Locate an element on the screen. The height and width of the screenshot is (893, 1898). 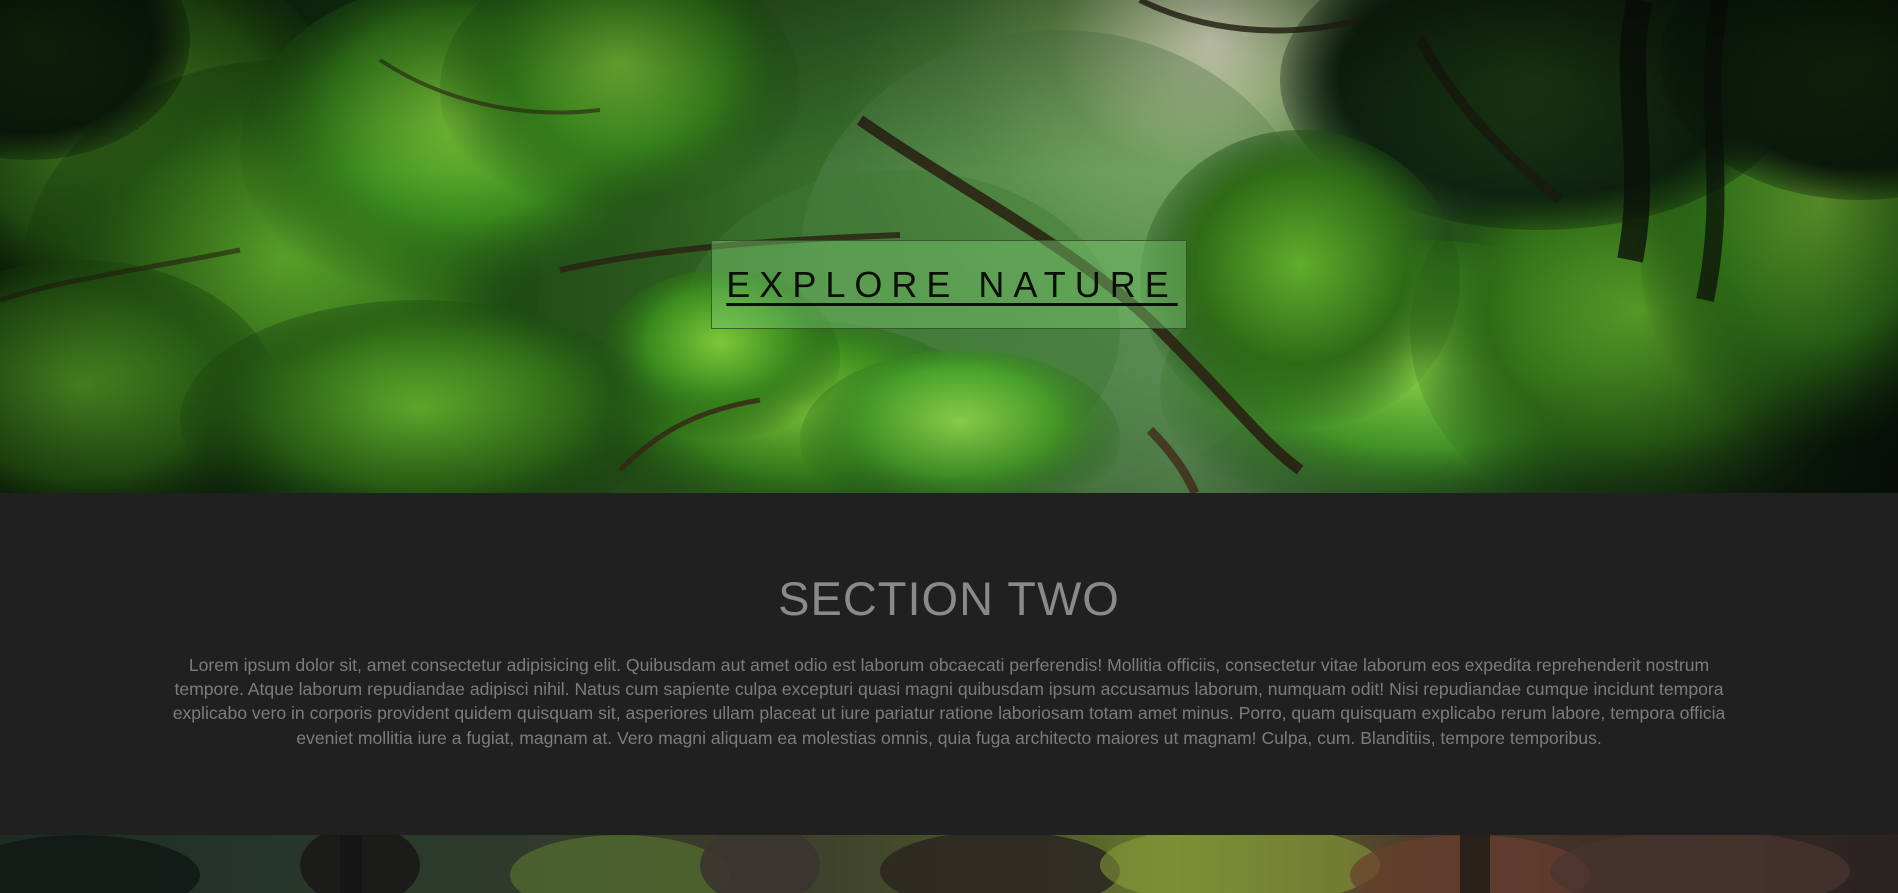
bottom-forest-image is located at coordinates (949, 864).